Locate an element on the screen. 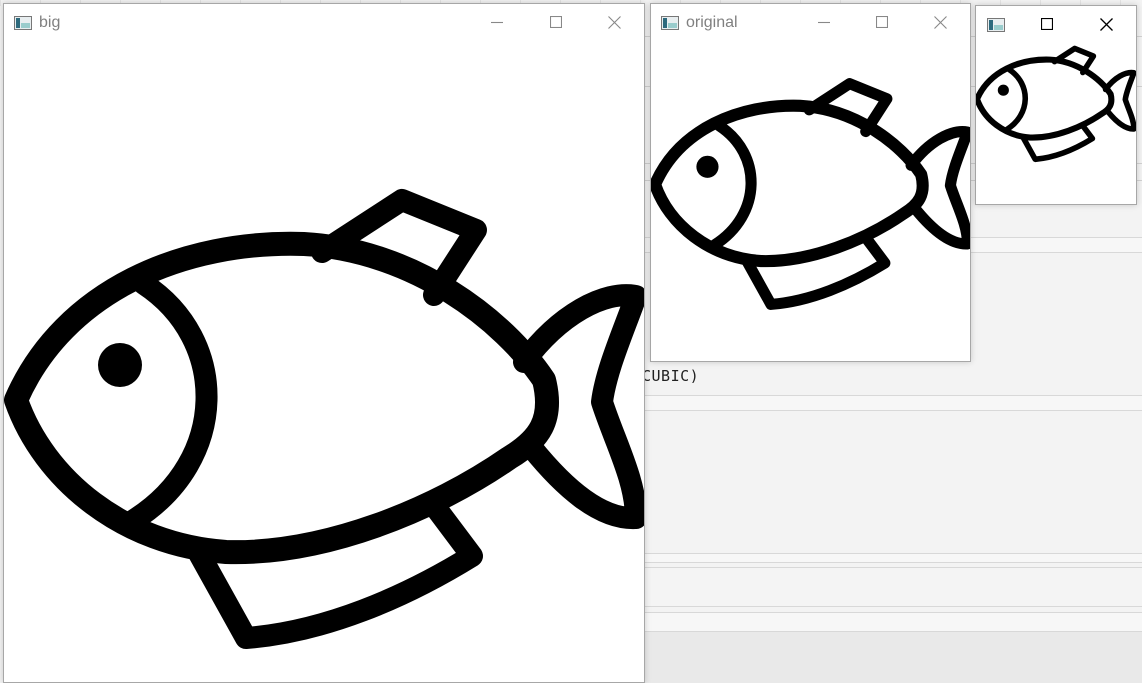  original-window-titlebar: original is located at coordinates (810, 22).